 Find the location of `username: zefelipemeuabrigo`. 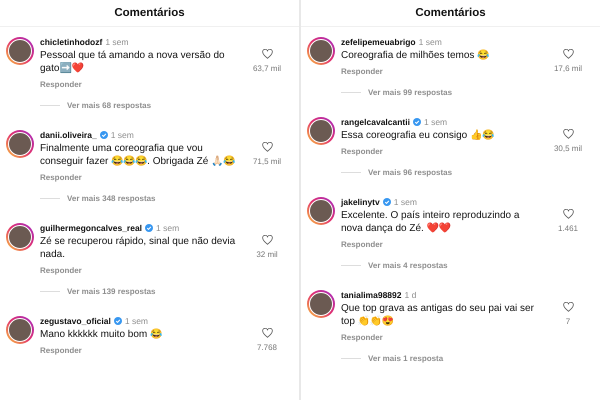

username: zefelipemeuabrigo is located at coordinates (378, 42).